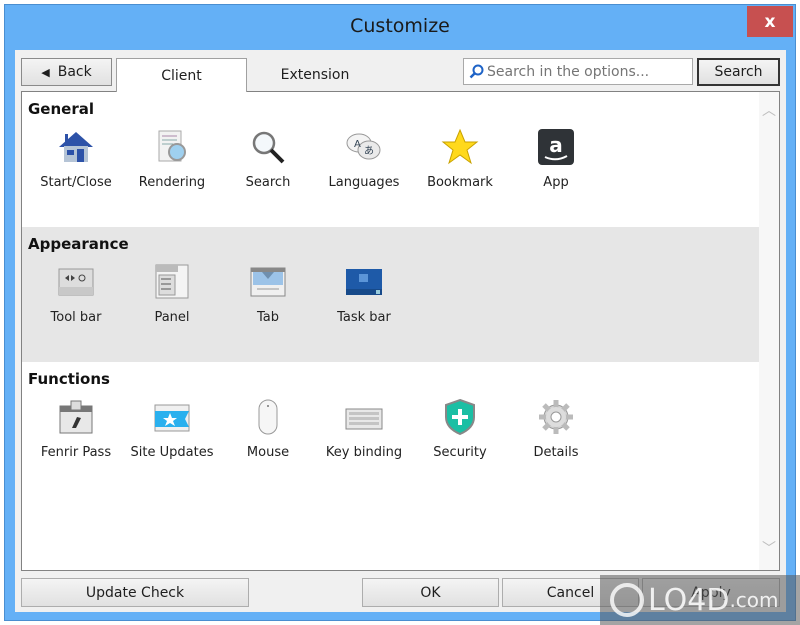  What do you see at coordinates (76, 147) in the screenshot?
I see `house-icon` at bounding box center [76, 147].